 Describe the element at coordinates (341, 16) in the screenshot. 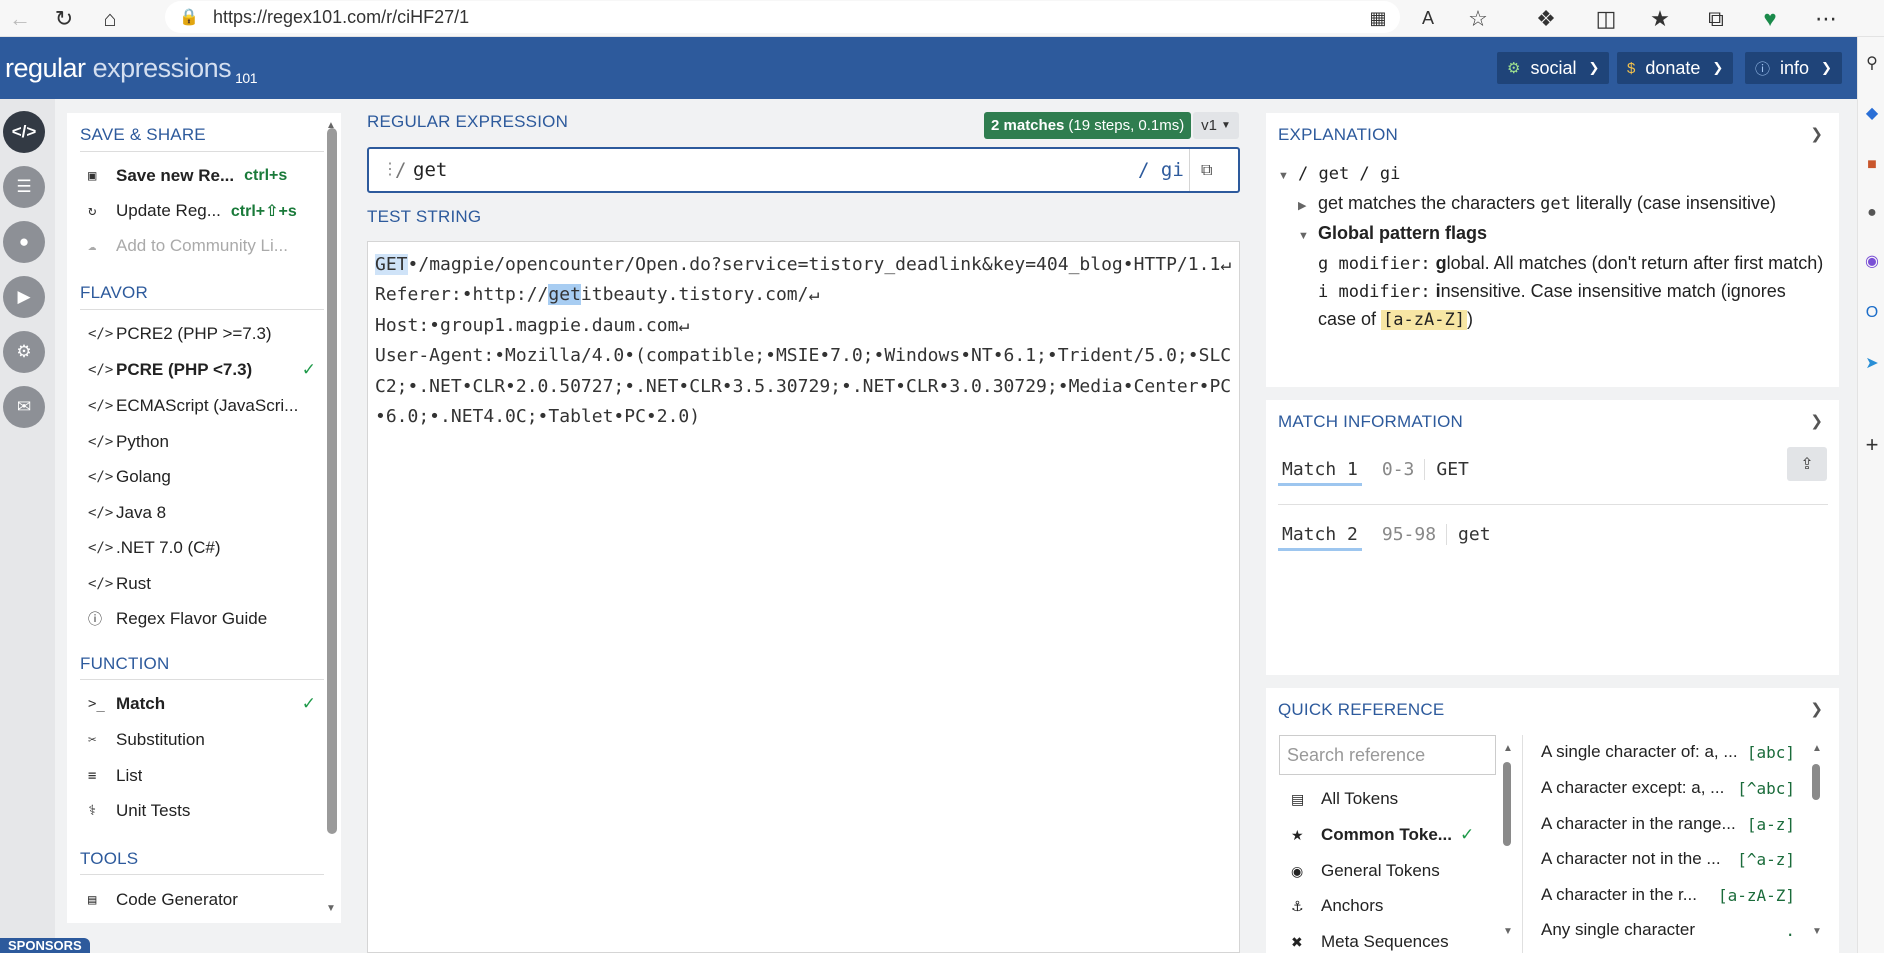

I see `url-text: https://regex101.com/r/ciHF27/1` at that location.